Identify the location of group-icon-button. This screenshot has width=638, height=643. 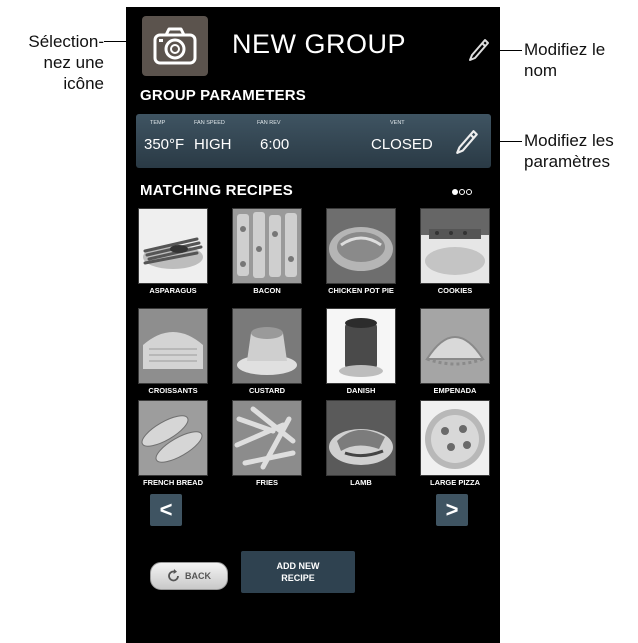
(175, 46).